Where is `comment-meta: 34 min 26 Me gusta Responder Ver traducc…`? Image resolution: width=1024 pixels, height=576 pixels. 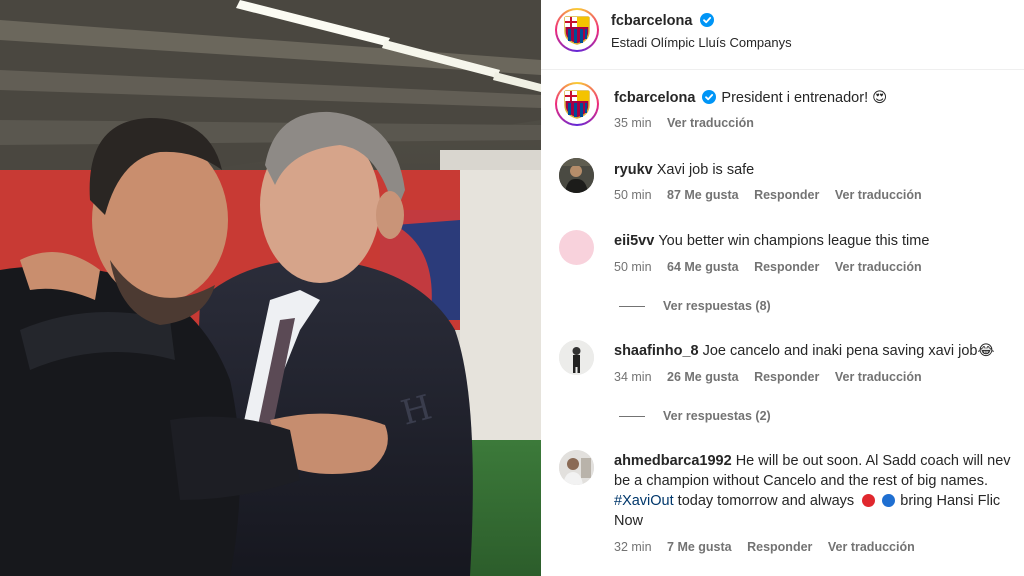
comment-meta: 34 min 26 Me gusta Responder Ver traducc… is located at coordinates (774, 377).